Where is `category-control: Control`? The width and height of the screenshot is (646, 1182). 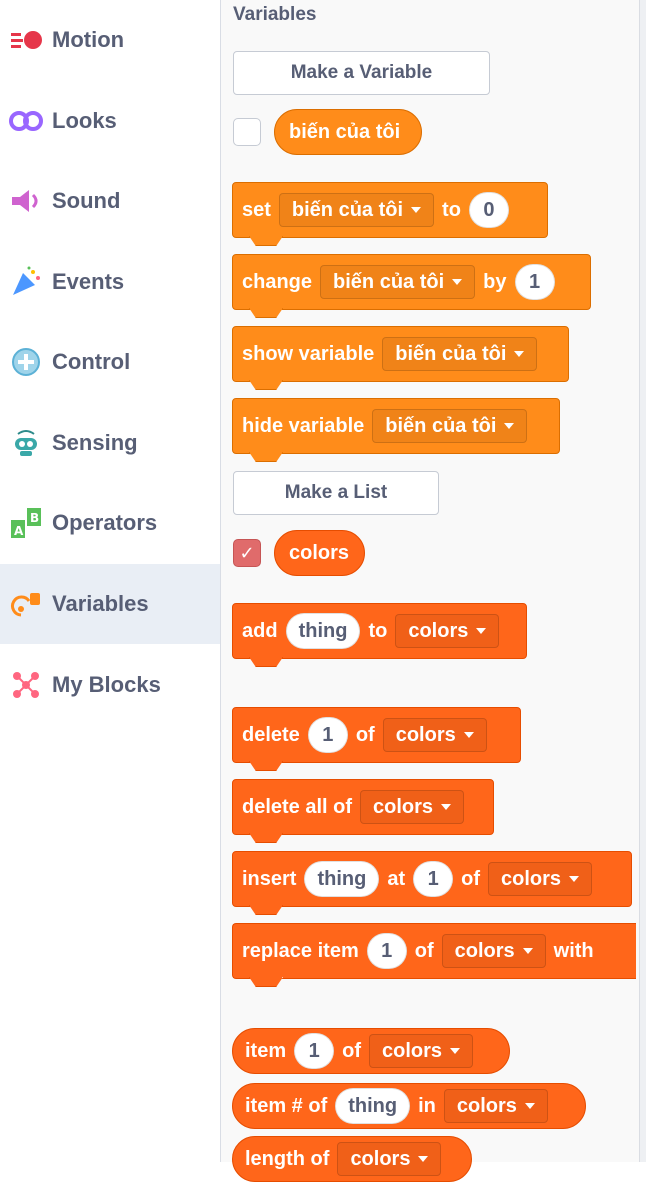 category-control: Control is located at coordinates (110, 362).